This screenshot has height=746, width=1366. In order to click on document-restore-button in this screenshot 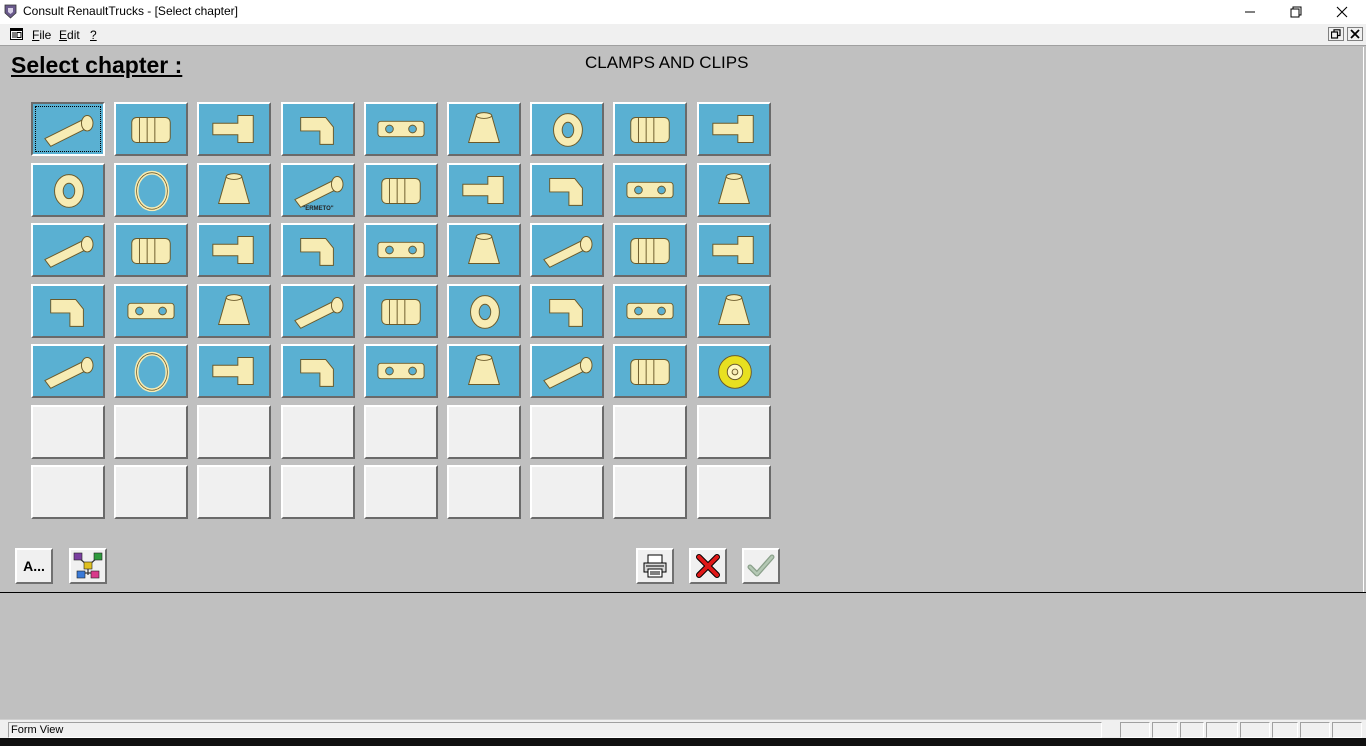, I will do `click(1336, 34)`.